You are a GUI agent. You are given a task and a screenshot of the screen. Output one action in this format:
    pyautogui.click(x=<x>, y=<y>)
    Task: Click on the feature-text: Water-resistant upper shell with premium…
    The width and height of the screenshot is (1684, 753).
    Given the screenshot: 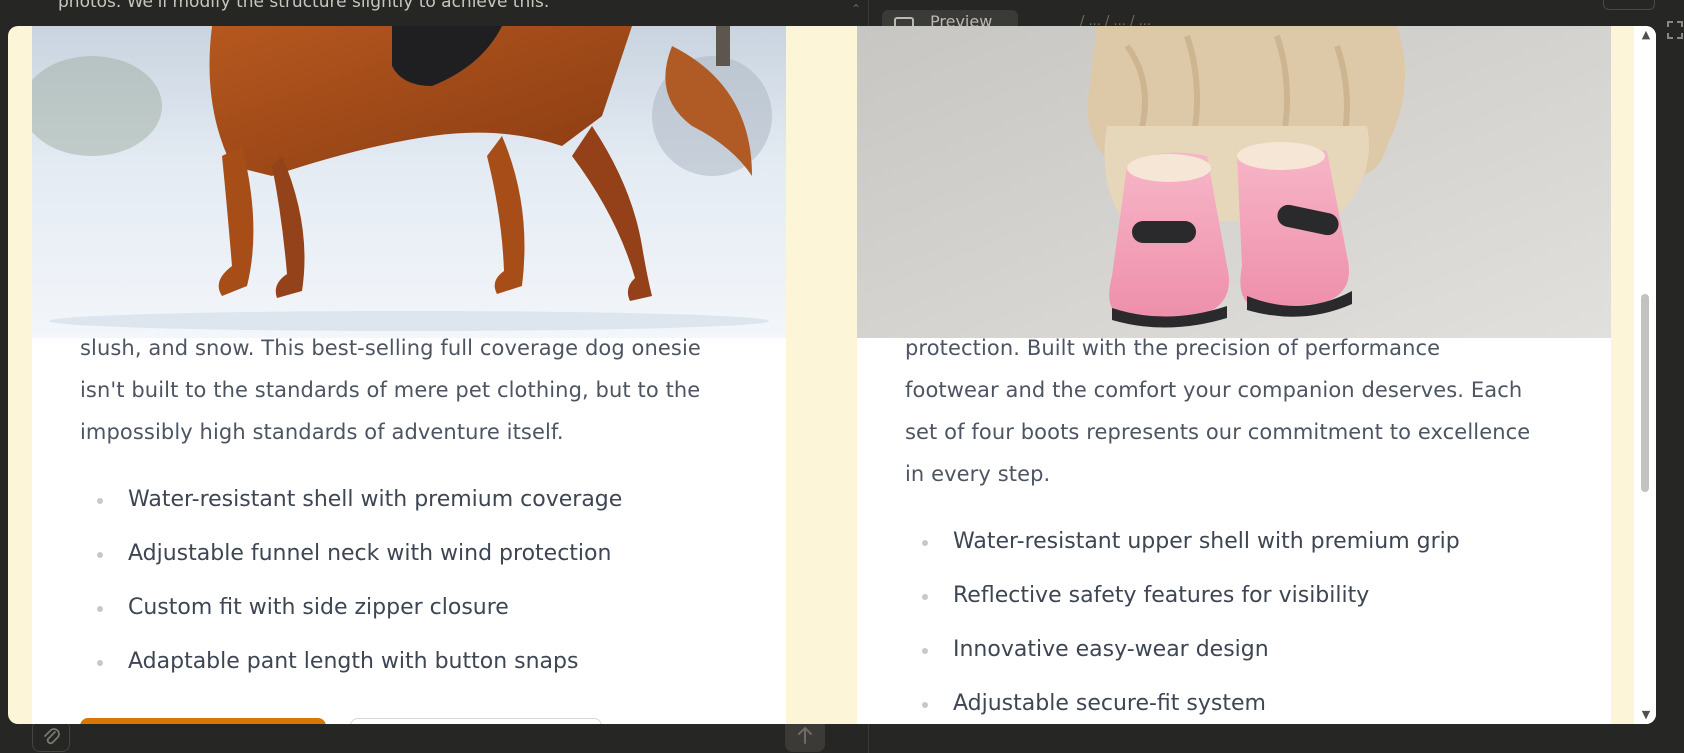 What is the action you would take?
    pyautogui.click(x=1206, y=541)
    